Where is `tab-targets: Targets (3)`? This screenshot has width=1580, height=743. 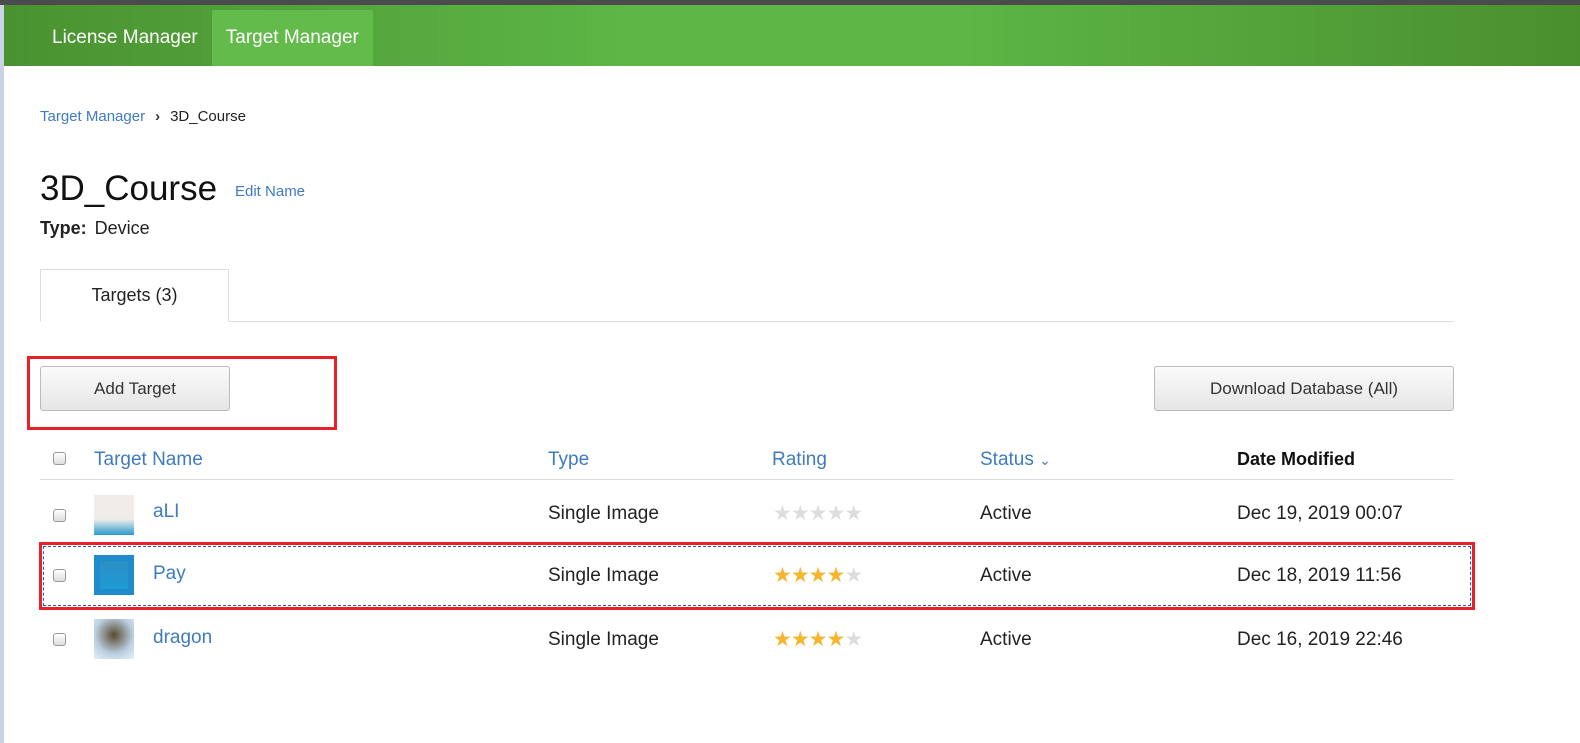 tab-targets: Targets (3) is located at coordinates (134, 295).